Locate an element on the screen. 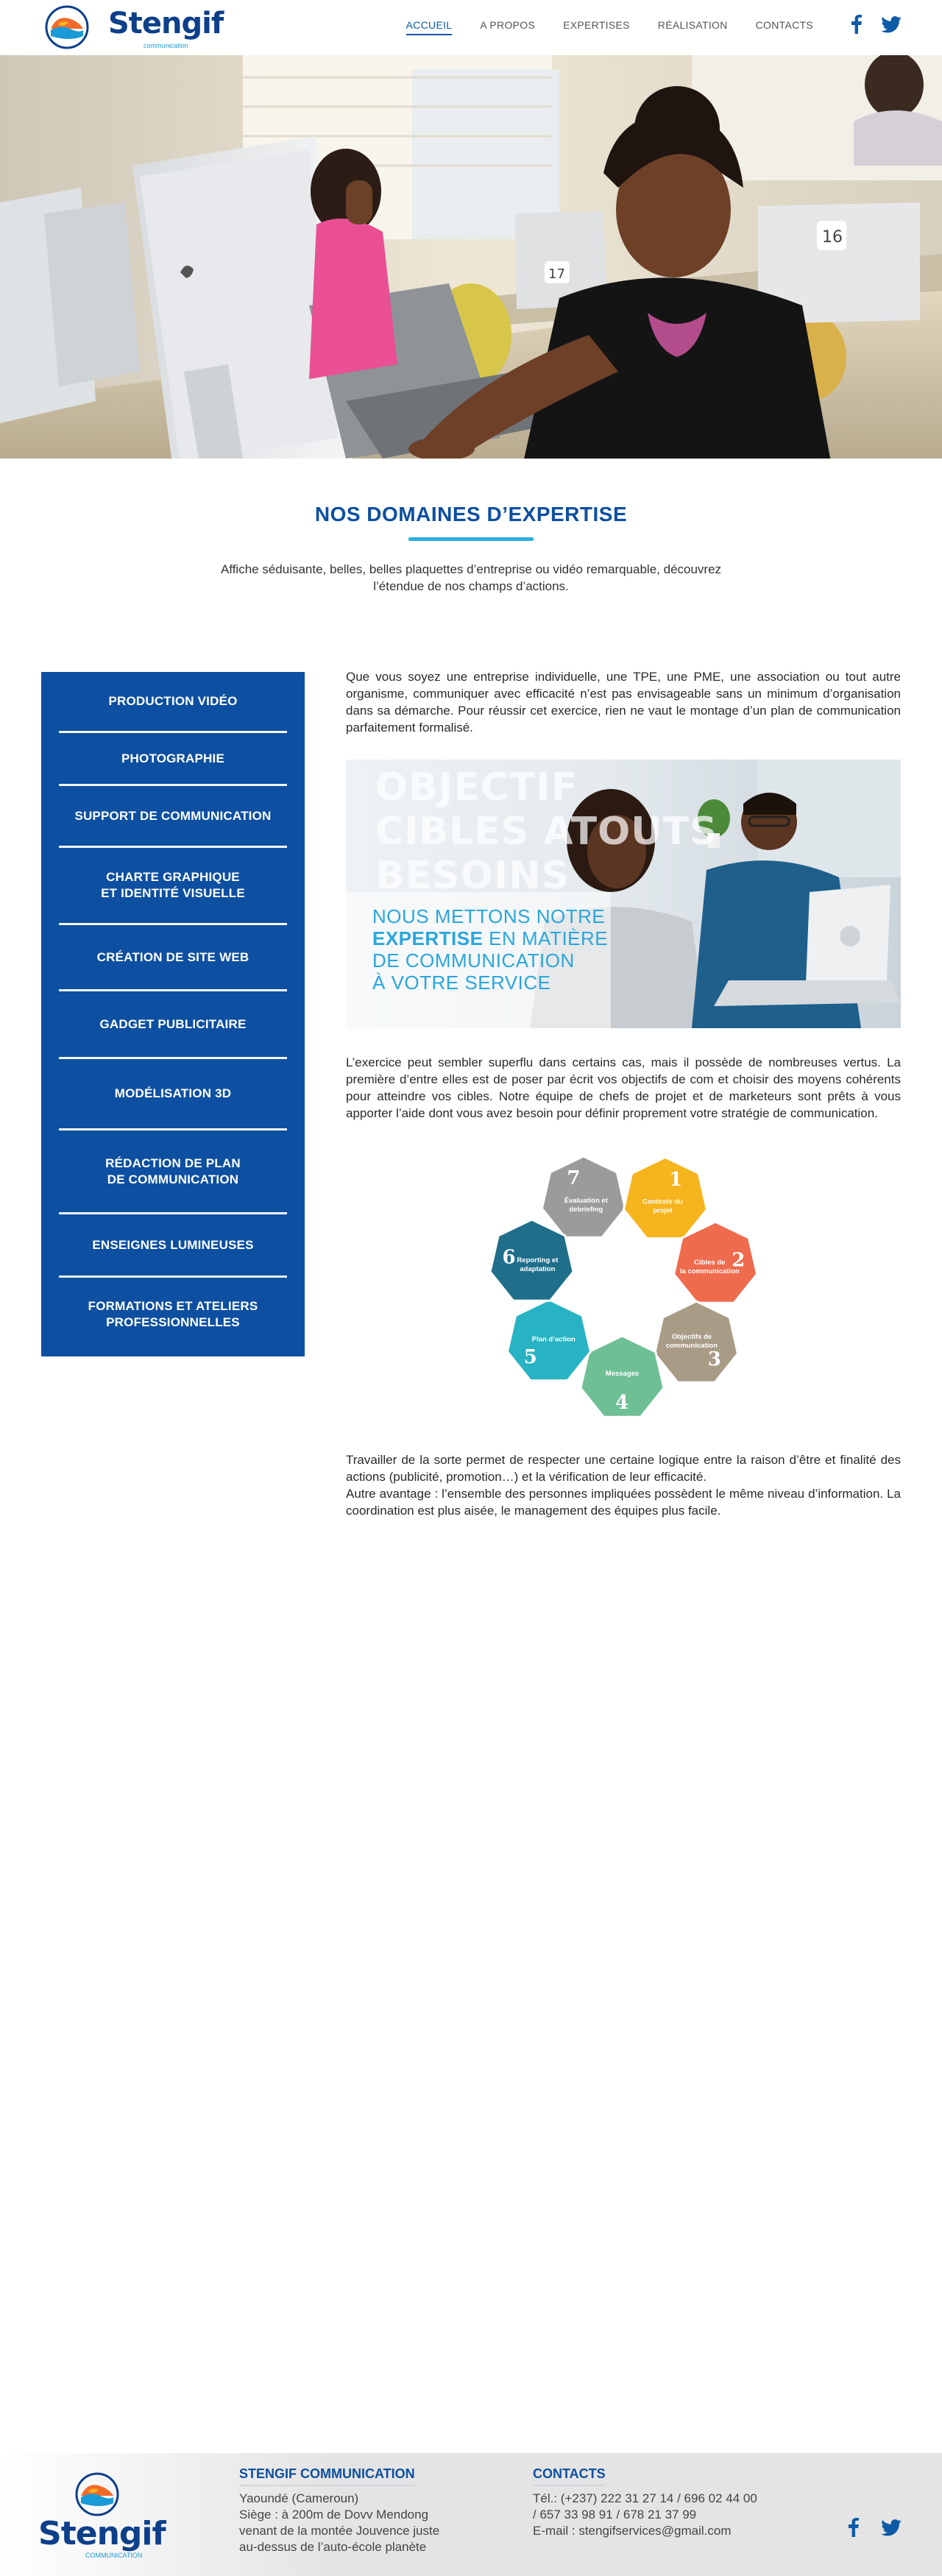 This screenshot has height=2576, width=942. banner-watermark-2: CIBLES ATOUTS is located at coordinates (546, 832).